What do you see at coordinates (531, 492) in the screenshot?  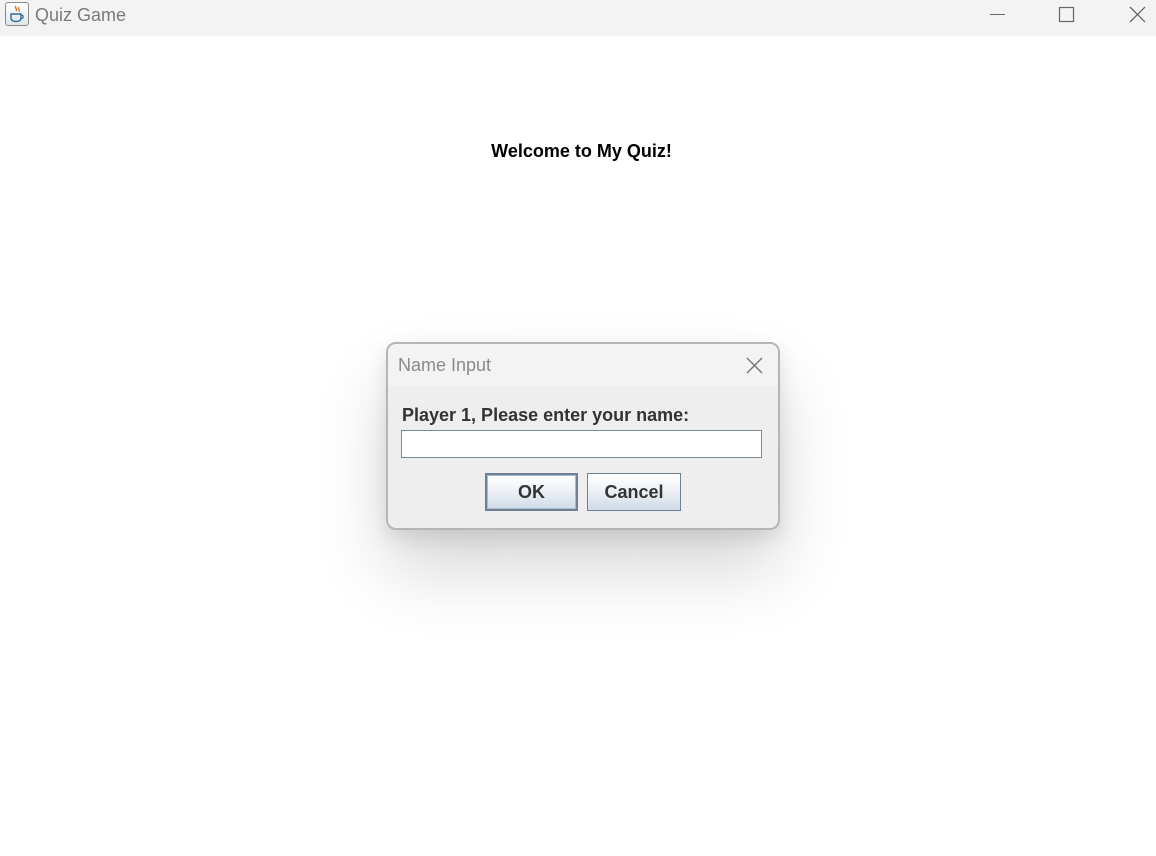 I see `ok-button: OK` at bounding box center [531, 492].